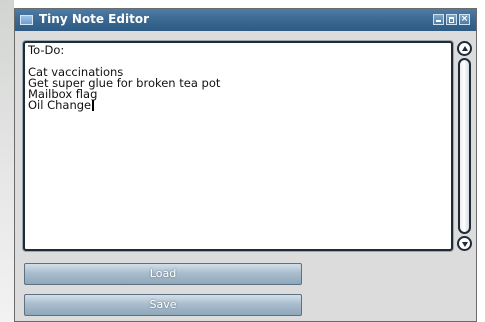 The image size is (485, 322). I want to click on window-title: Tiny Note Editor, so click(94, 19).